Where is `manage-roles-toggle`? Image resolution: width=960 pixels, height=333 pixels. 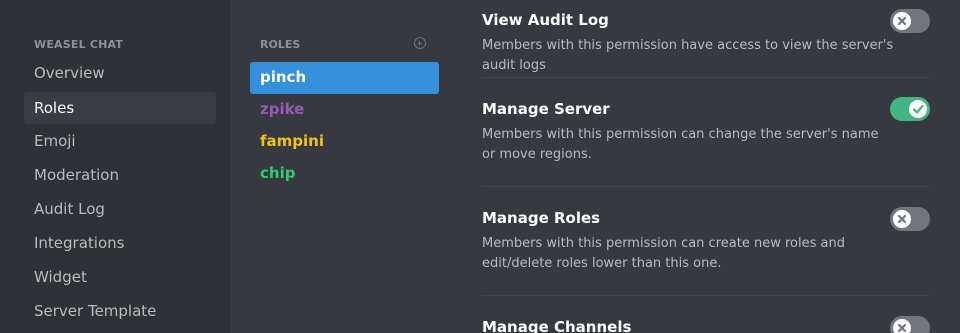
manage-roles-toggle is located at coordinates (910, 219).